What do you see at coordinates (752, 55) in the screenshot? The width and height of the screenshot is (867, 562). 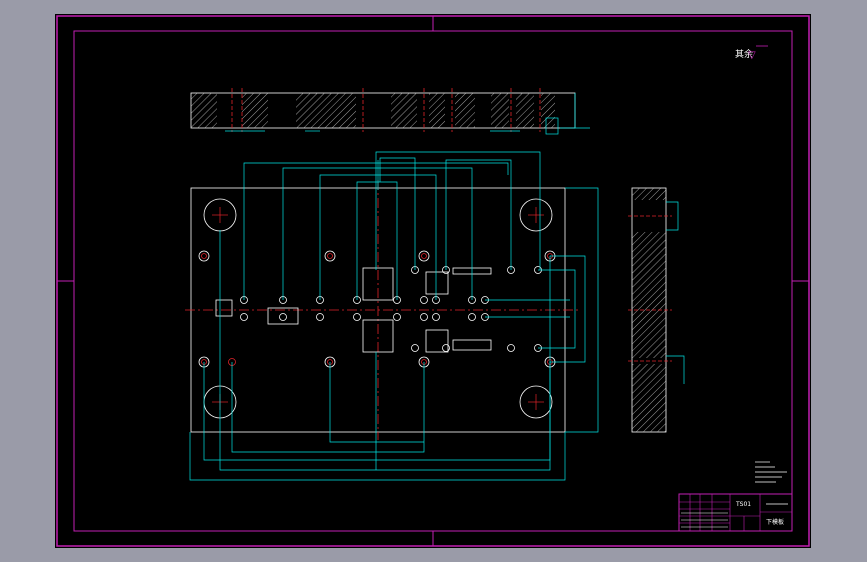 I see `roughness-symbol-icon: ▽` at bounding box center [752, 55].